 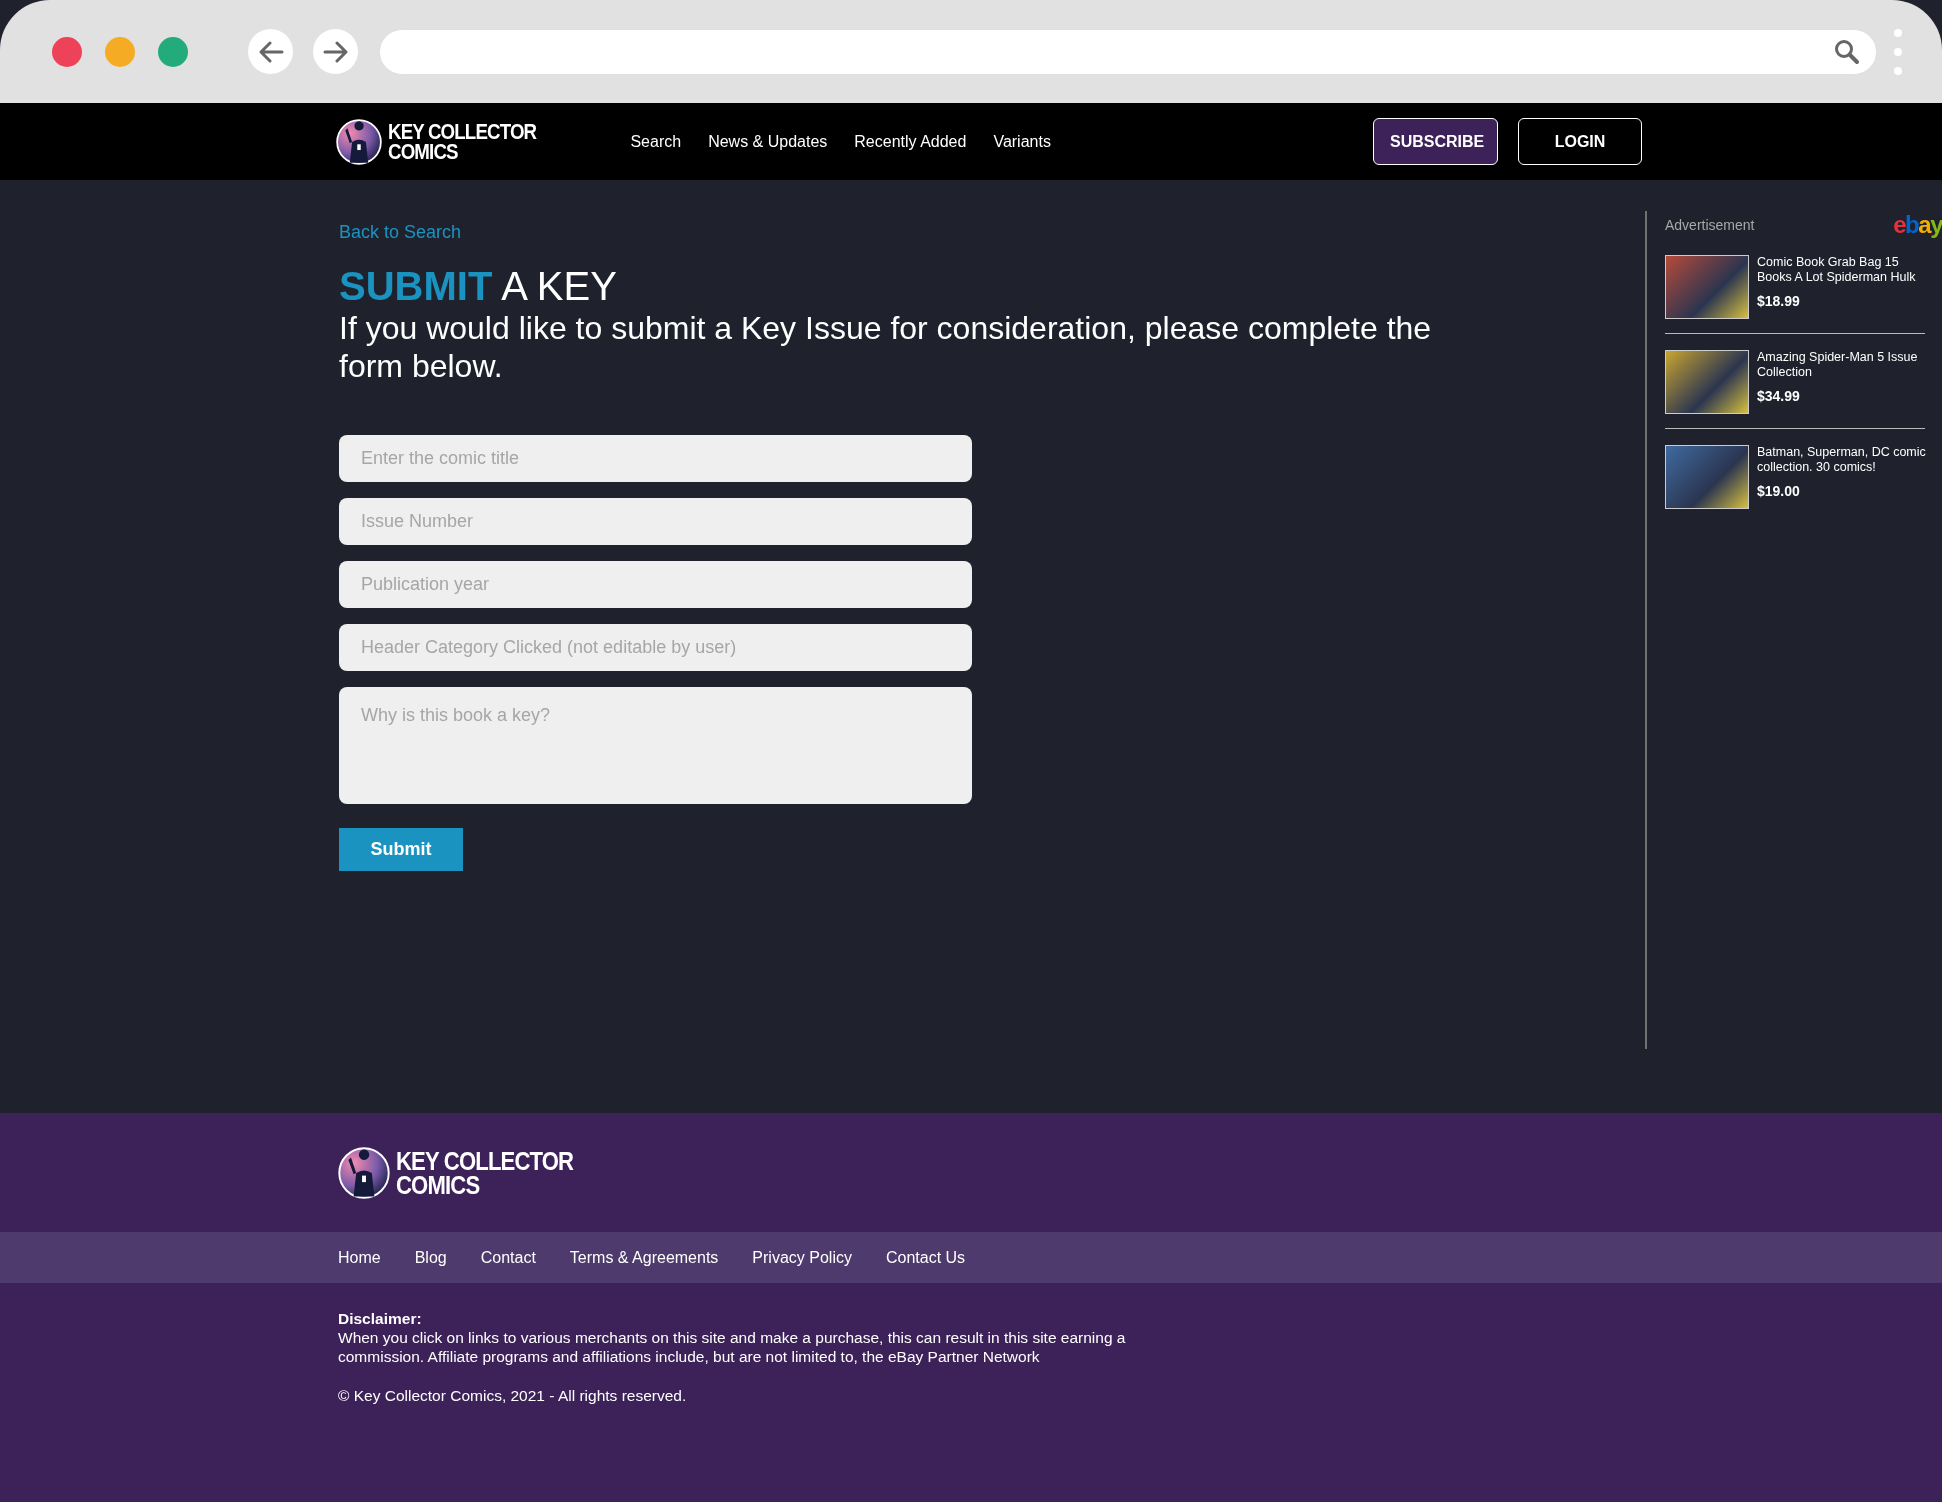 I want to click on minimize-window-dot, so click(x=120, y=51).